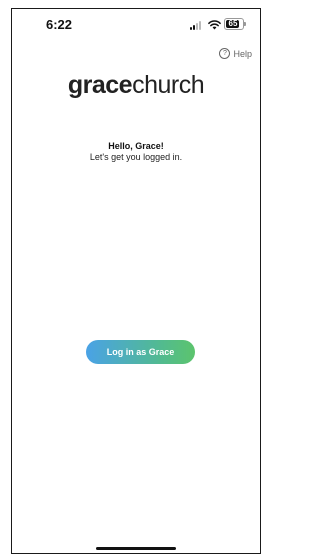 The height and width of the screenshot is (558, 320). What do you see at coordinates (242, 53) in the screenshot?
I see `help-label: Help` at bounding box center [242, 53].